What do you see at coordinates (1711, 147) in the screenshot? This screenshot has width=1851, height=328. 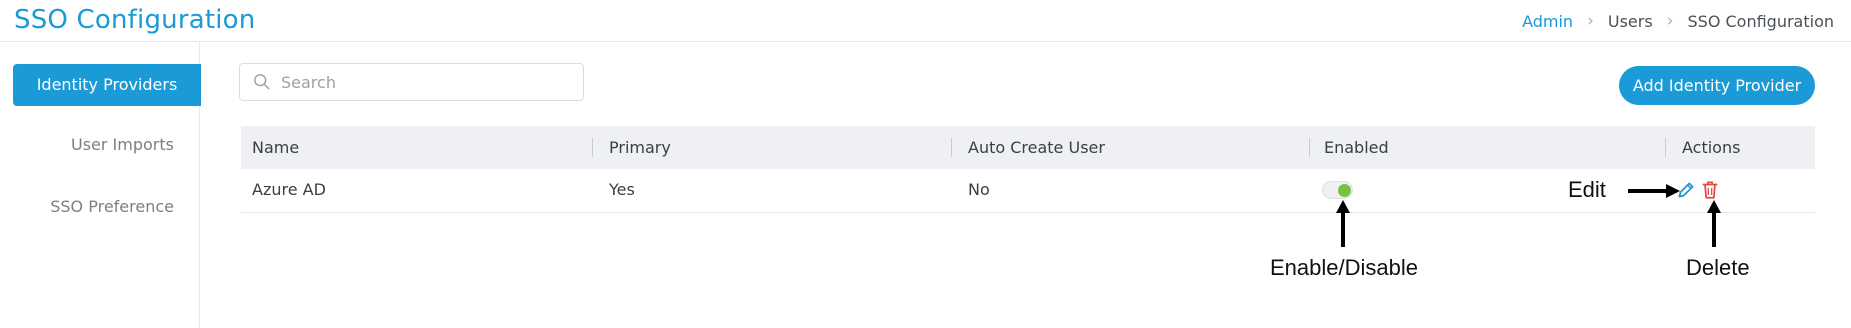 I see `column-header-actions: Actions` at bounding box center [1711, 147].